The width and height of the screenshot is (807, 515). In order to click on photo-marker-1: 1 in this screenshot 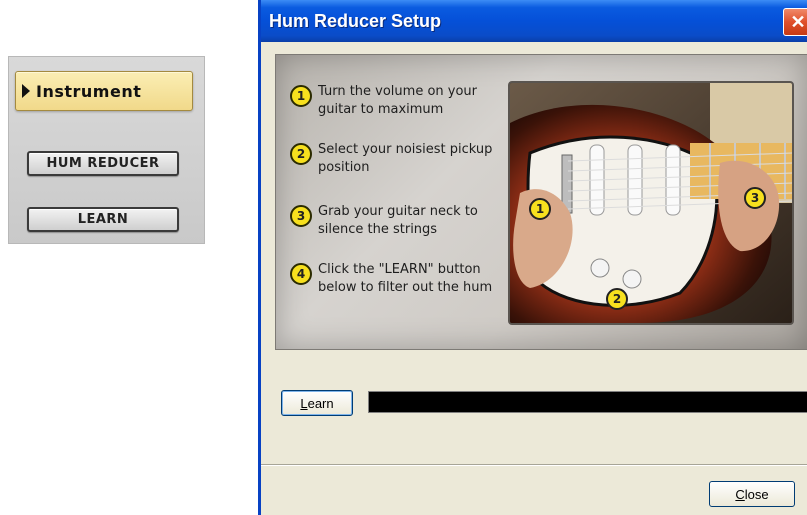, I will do `click(540, 209)`.